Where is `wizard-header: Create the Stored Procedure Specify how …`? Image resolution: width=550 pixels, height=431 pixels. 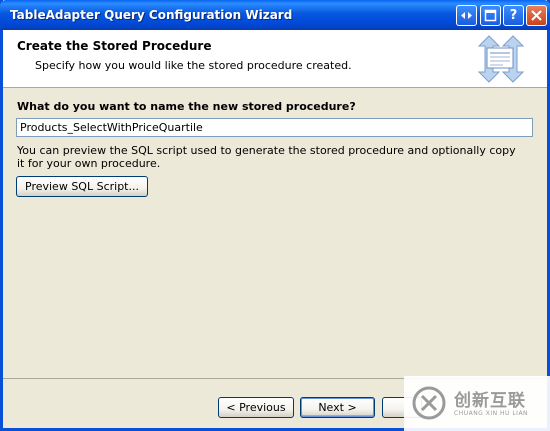 wizard-header: Create the Stored Procedure Specify how … is located at coordinates (275, 59).